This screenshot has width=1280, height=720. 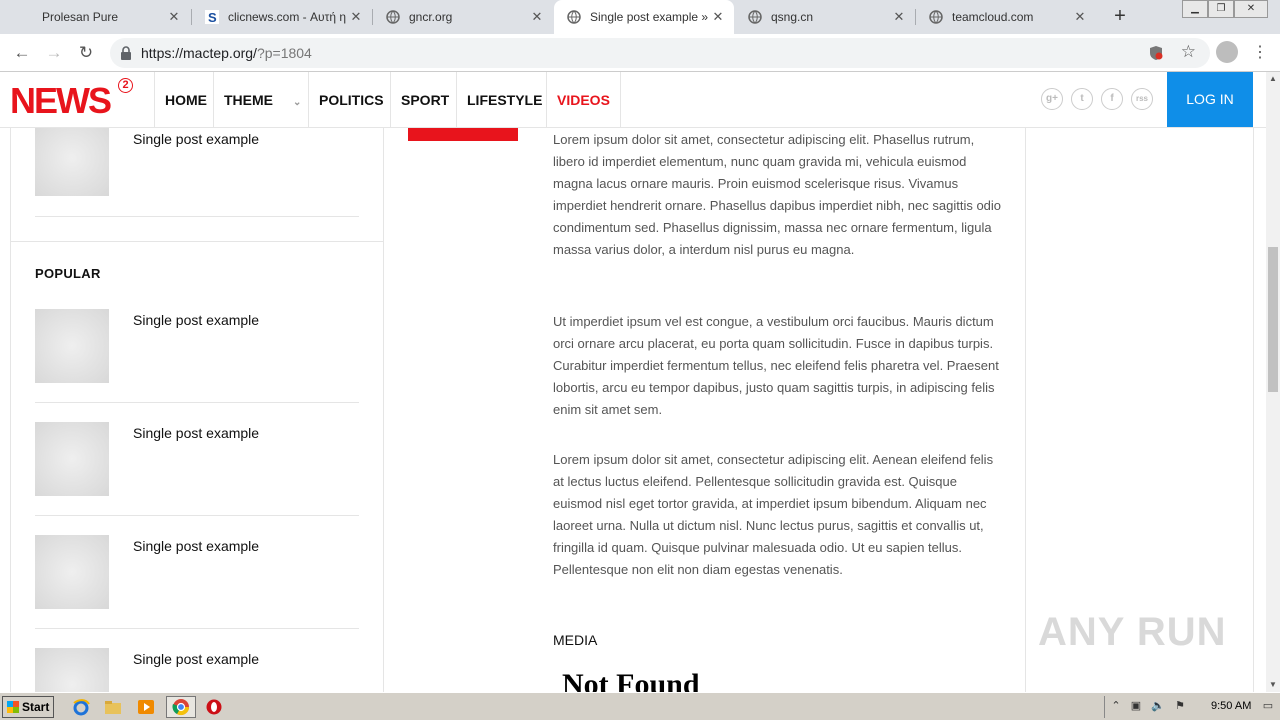 I want to click on tab-teamcloud: teamcloud.com ✕, so click(x=1006, y=17).